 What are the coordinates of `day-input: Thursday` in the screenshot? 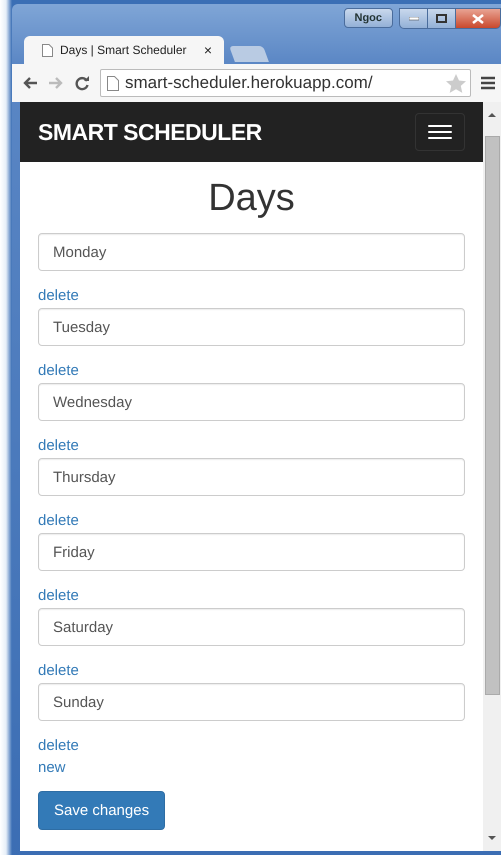 It's located at (251, 477).